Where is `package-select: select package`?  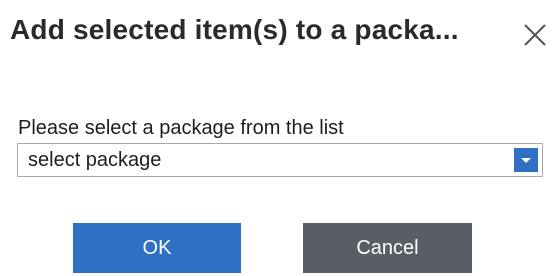 package-select: select package is located at coordinates (280, 160).